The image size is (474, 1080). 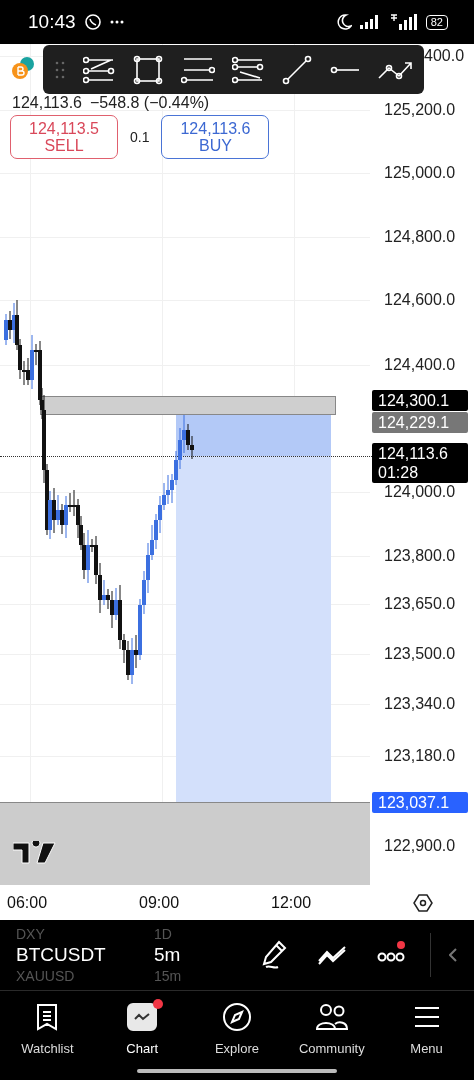 What do you see at coordinates (423, 903) in the screenshot?
I see `settings-icon` at bounding box center [423, 903].